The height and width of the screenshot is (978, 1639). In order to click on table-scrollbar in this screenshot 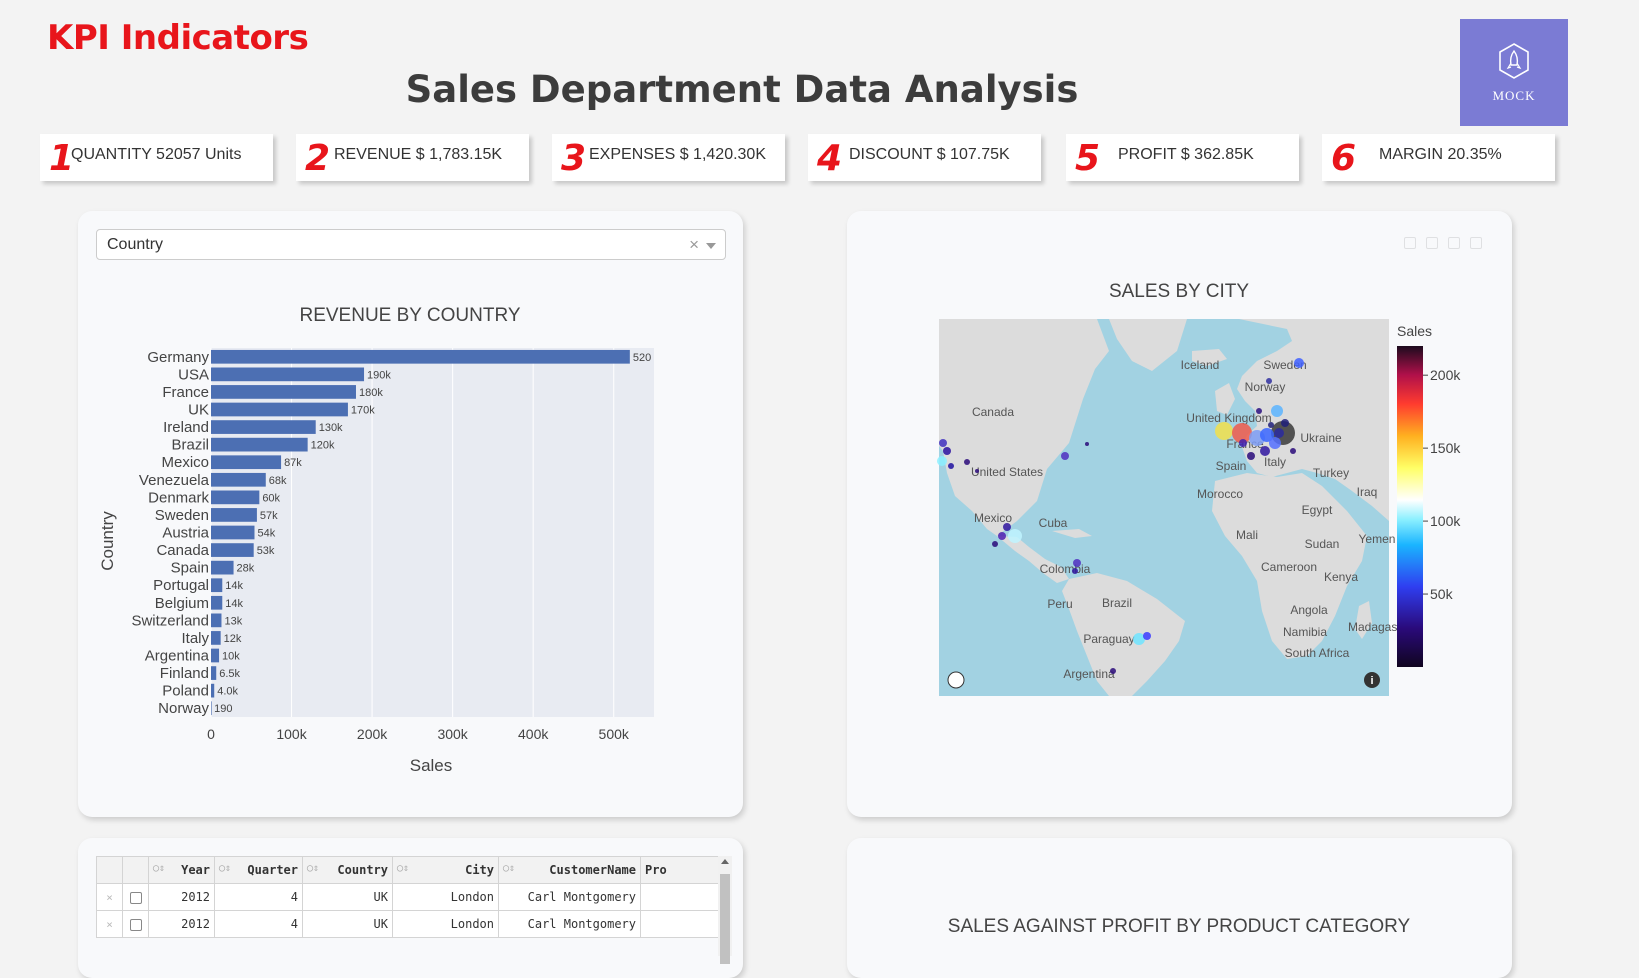, I will do `click(725, 910)`.